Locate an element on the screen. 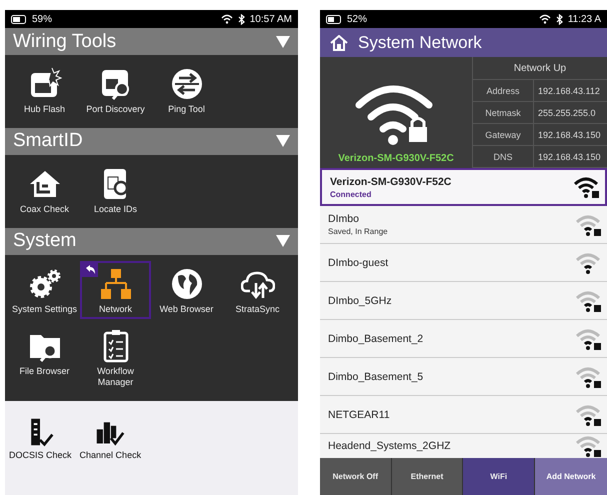 The image size is (607, 495). home-icon is located at coordinates (339, 42).